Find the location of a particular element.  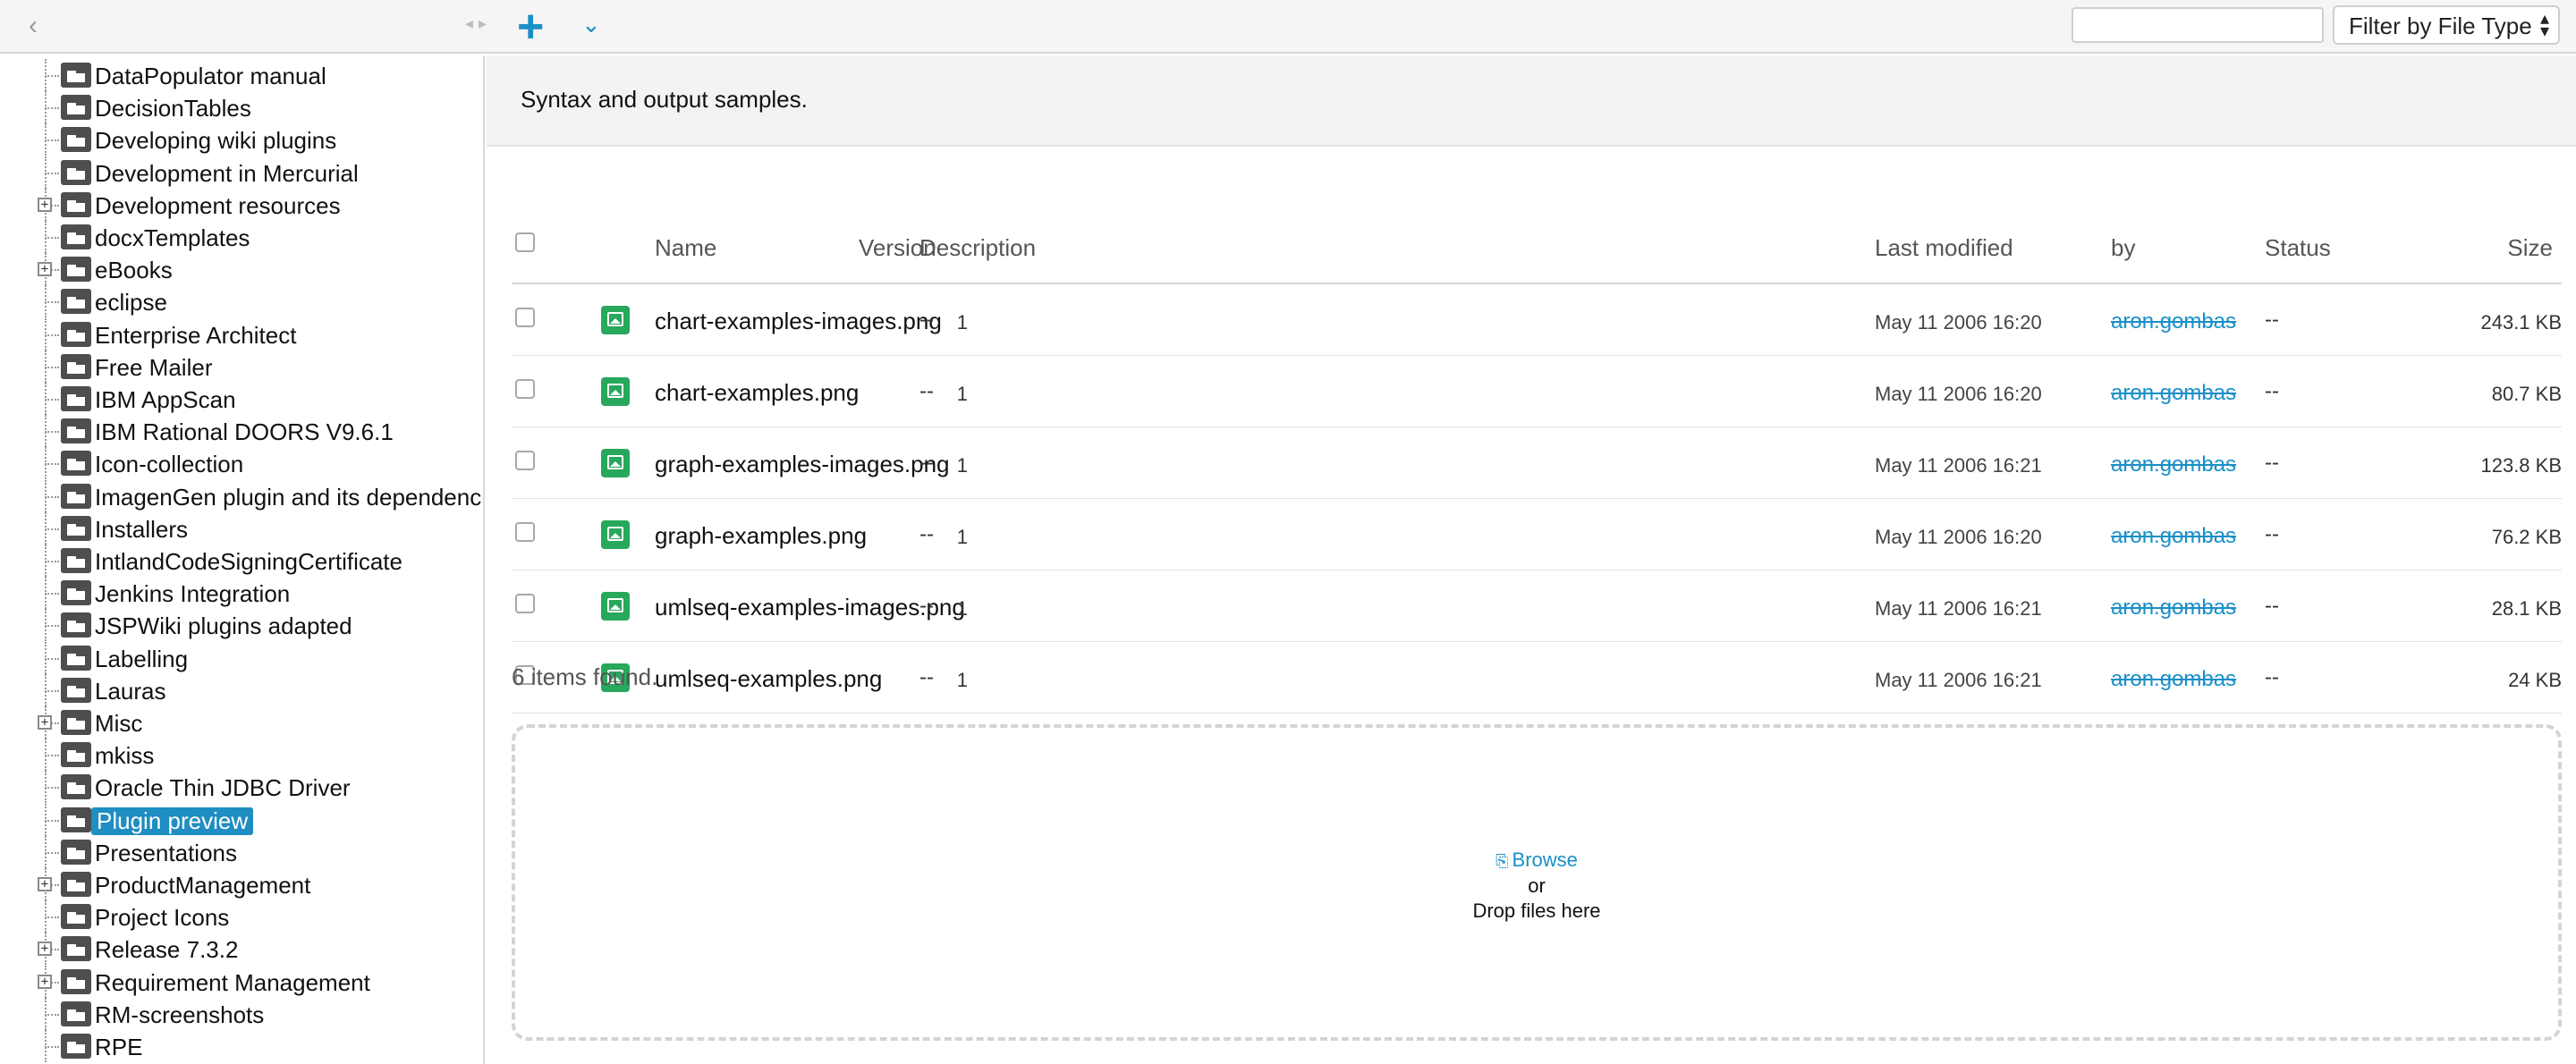

column-header-status: Status is located at coordinates (2298, 248).